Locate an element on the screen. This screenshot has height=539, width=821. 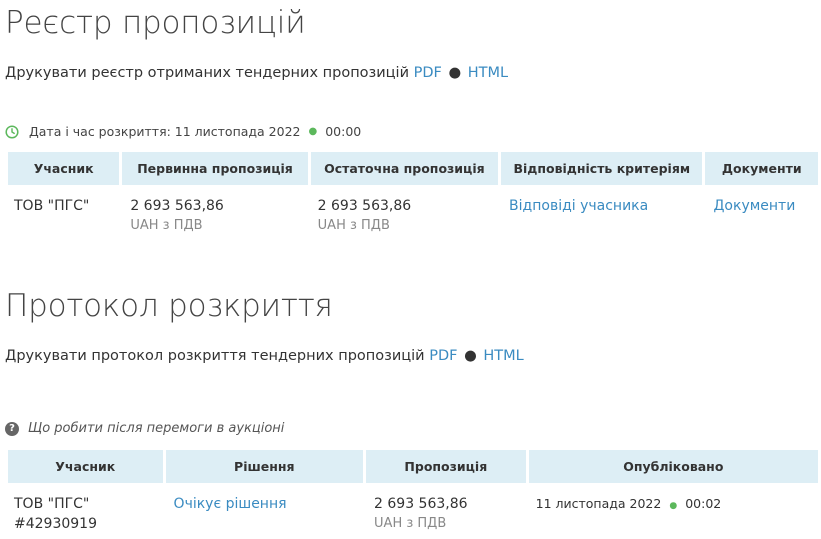
final-currency: UAH з ПДВ is located at coordinates (353, 225).